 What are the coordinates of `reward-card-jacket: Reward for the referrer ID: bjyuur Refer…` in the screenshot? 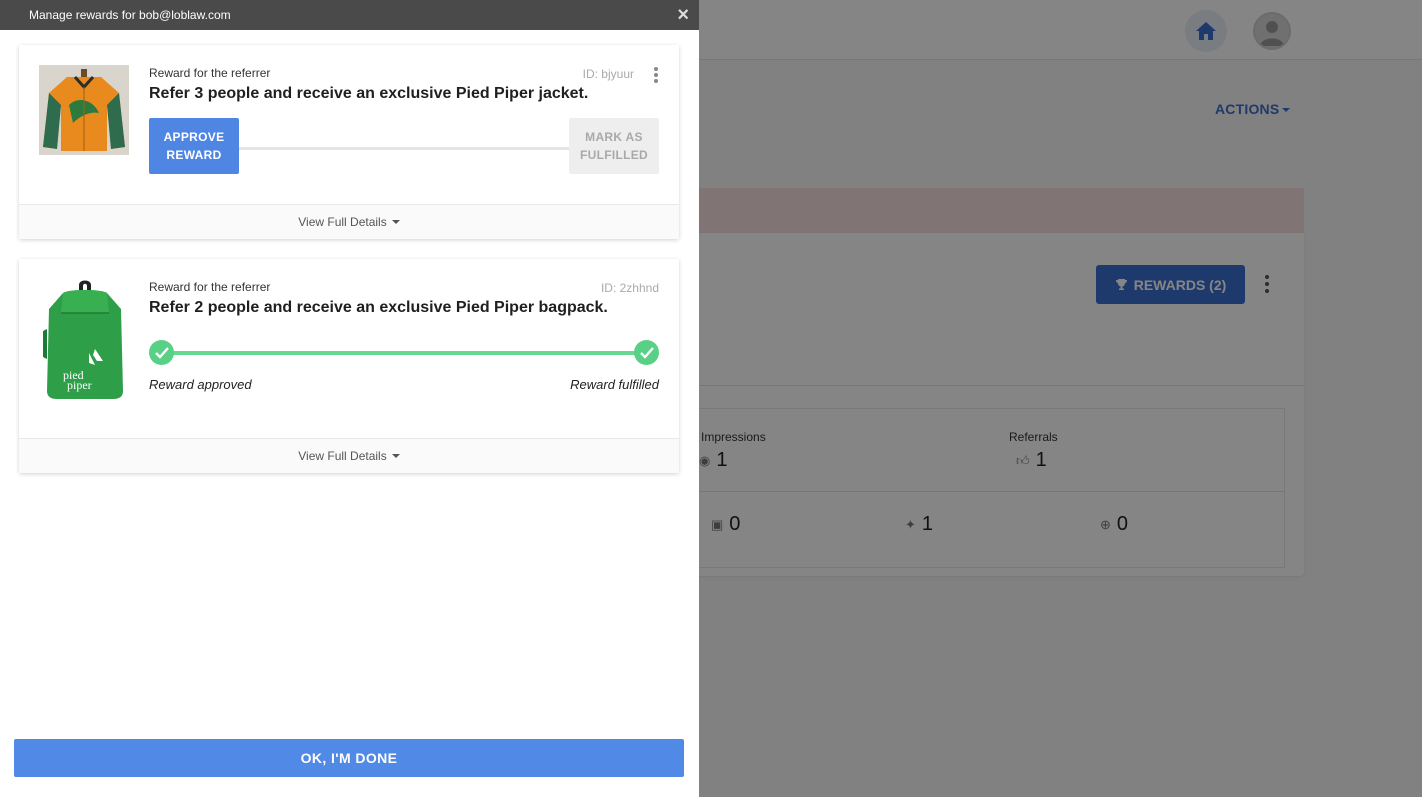 It's located at (349, 142).